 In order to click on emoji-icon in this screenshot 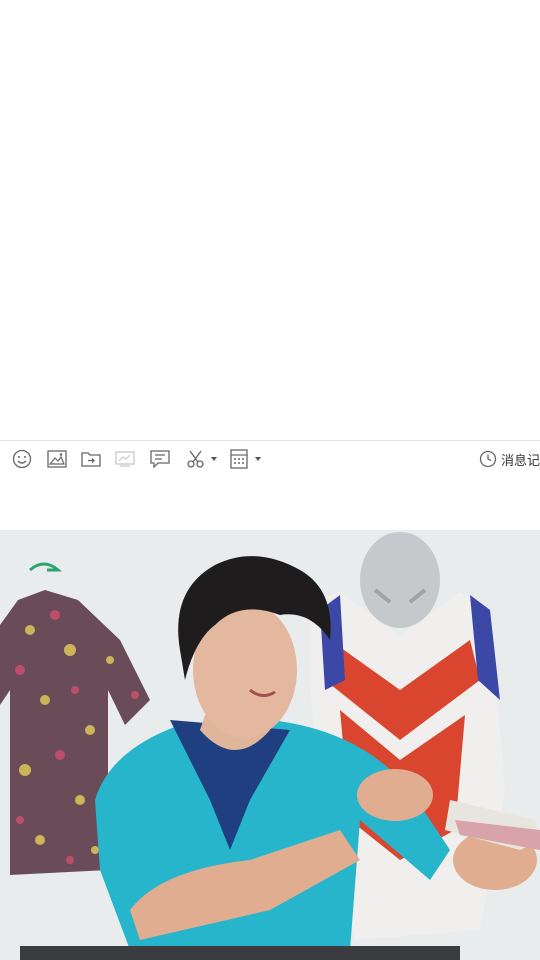, I will do `click(22, 459)`.